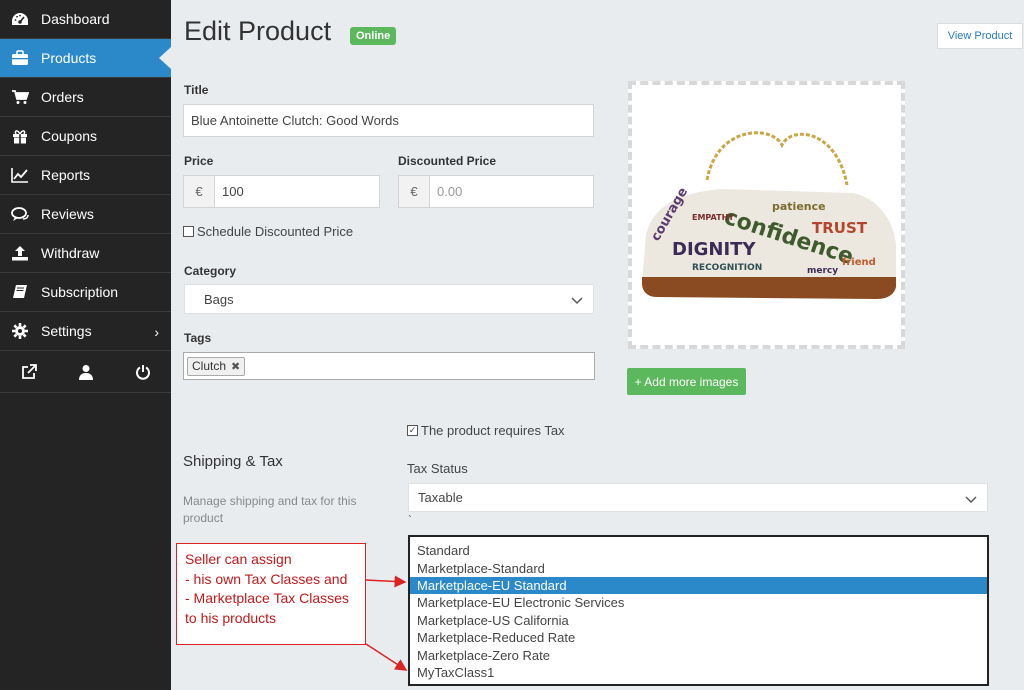  Describe the element at coordinates (822, 271) in the screenshot. I see `svg-text: mercy` at that location.